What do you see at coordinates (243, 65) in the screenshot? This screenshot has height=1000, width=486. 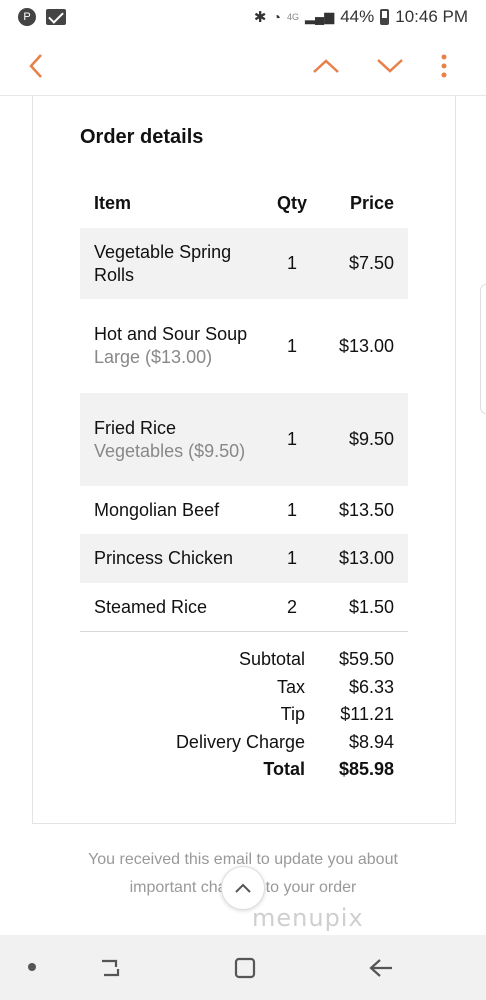 I see `email-toolbar` at bounding box center [243, 65].